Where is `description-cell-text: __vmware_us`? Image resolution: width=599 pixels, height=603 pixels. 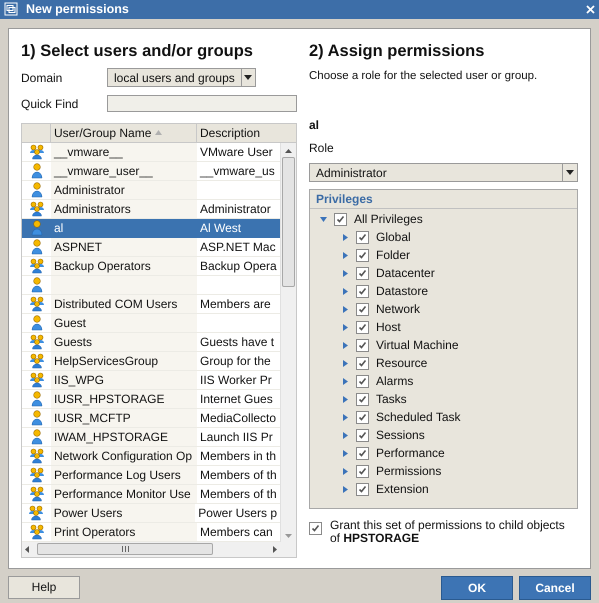
description-cell-text: __vmware_us is located at coordinates (237, 171).